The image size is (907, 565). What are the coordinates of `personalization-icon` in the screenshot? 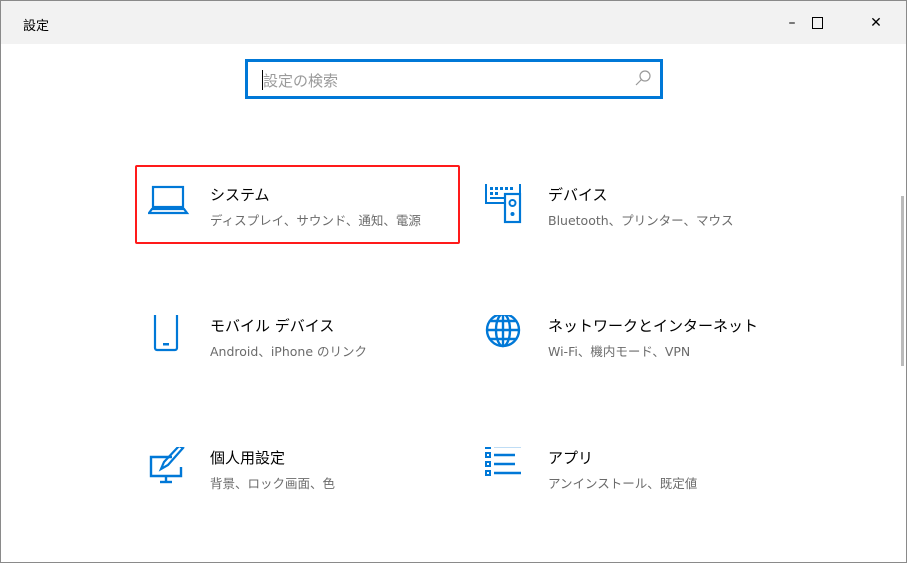 It's located at (167, 465).